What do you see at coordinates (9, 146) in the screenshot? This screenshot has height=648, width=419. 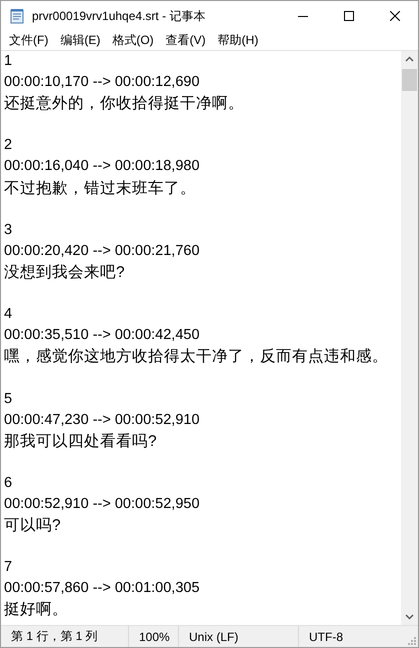 I see `text-line: 2` at bounding box center [9, 146].